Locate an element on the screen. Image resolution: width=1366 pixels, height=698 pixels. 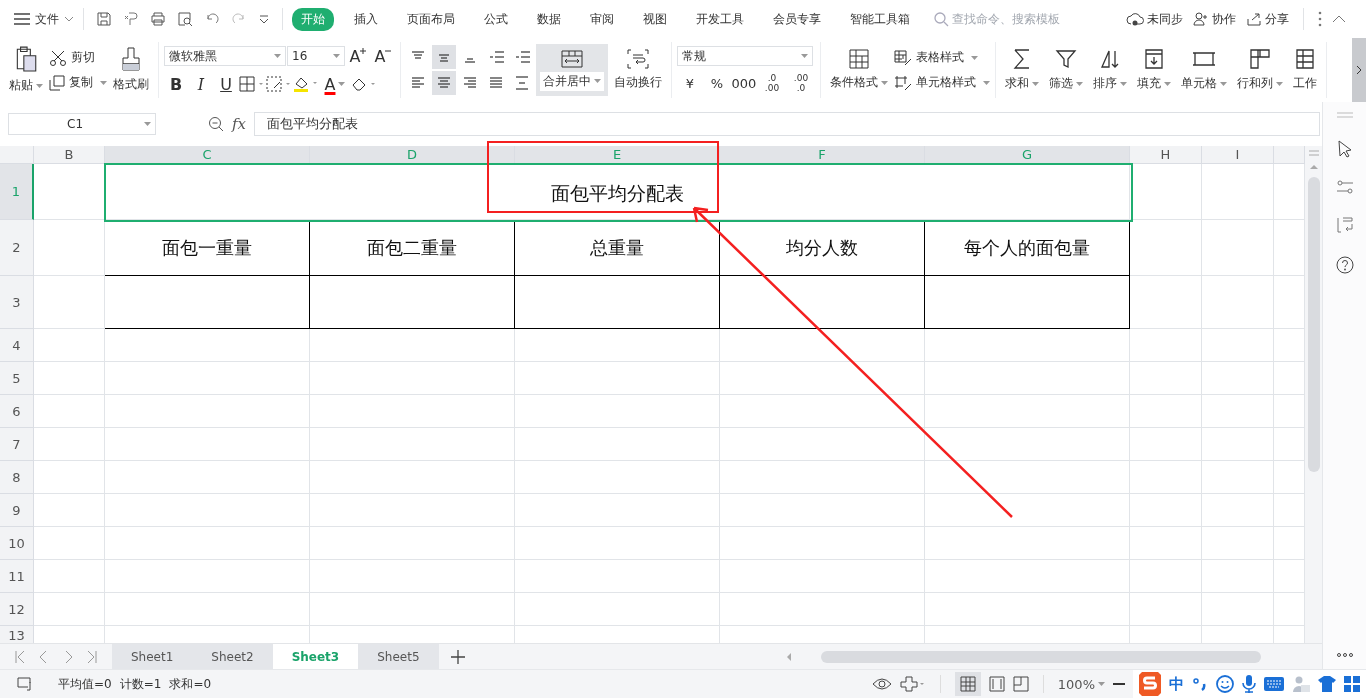
increase-font-button: A is located at coordinates (358, 56).